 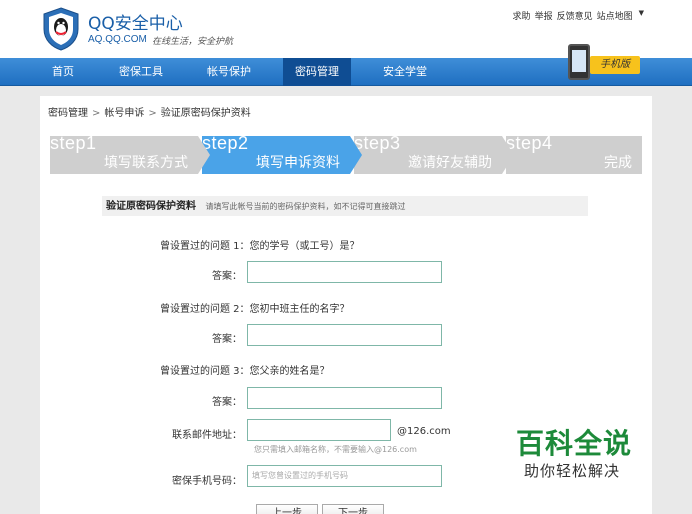 What do you see at coordinates (574, 153) in the screenshot?
I see `step-4: step4 完成` at bounding box center [574, 153].